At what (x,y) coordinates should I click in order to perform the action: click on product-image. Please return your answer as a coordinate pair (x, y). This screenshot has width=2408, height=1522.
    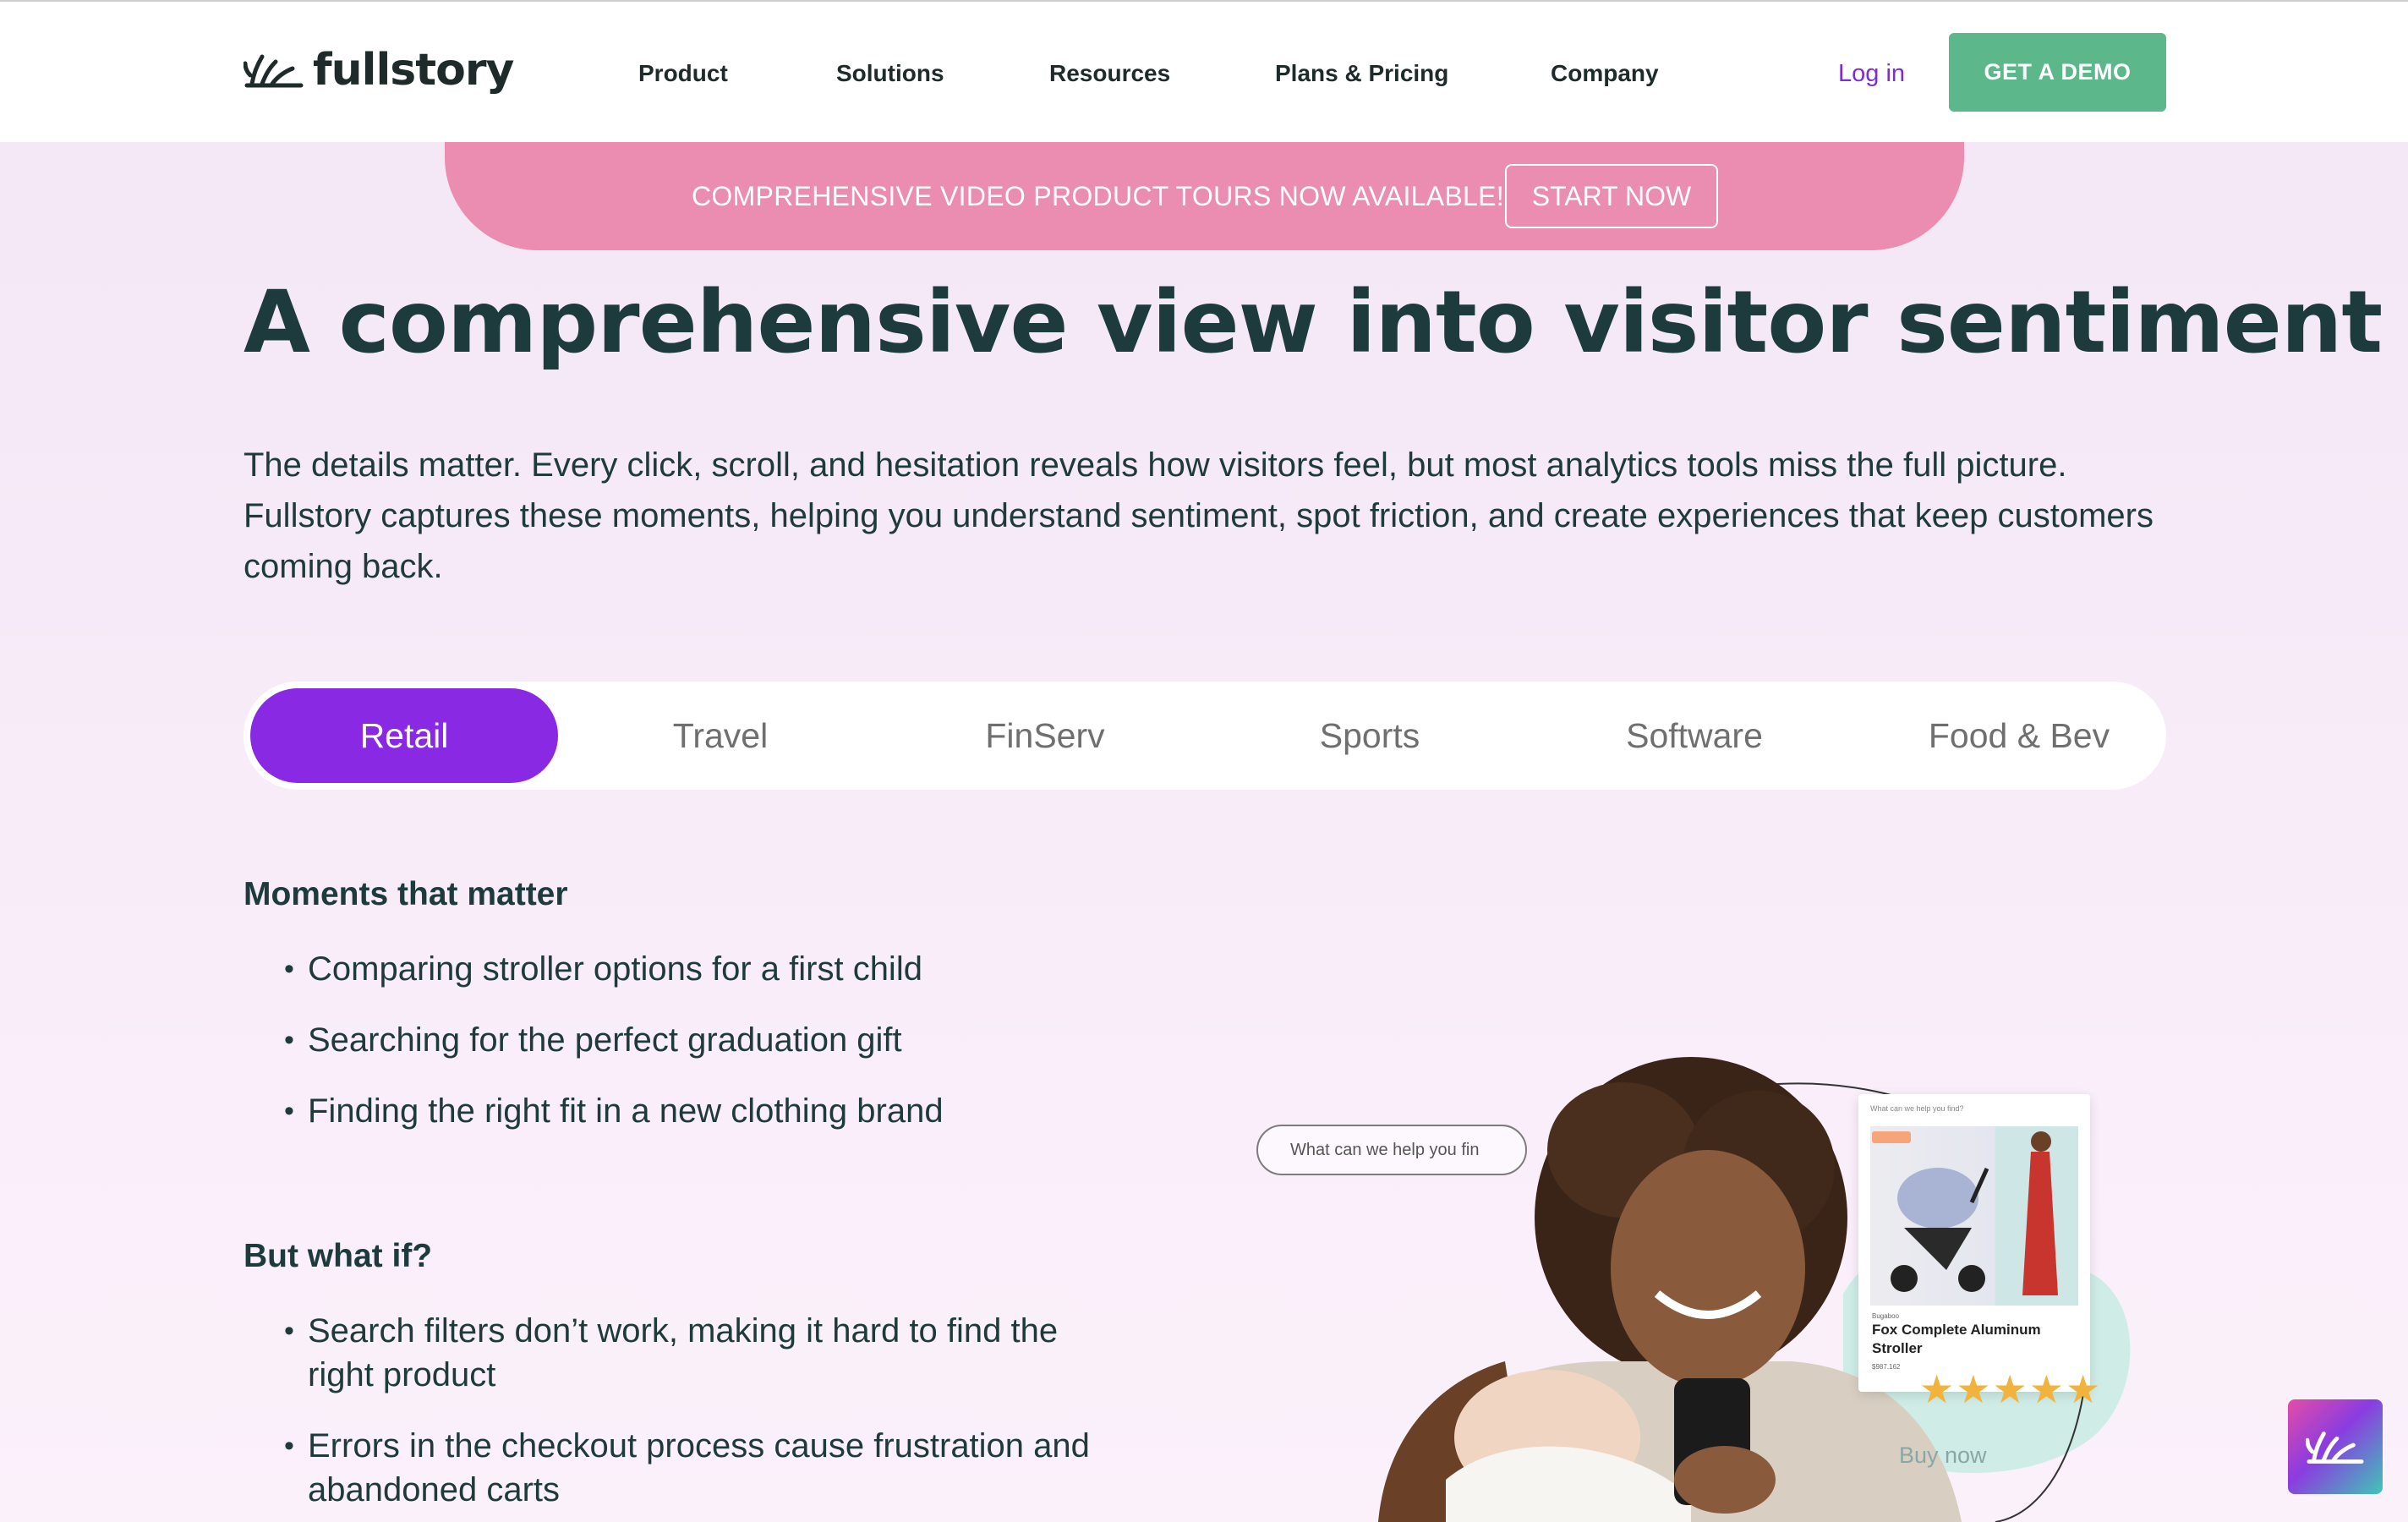
    Looking at the image, I should click on (1974, 1216).